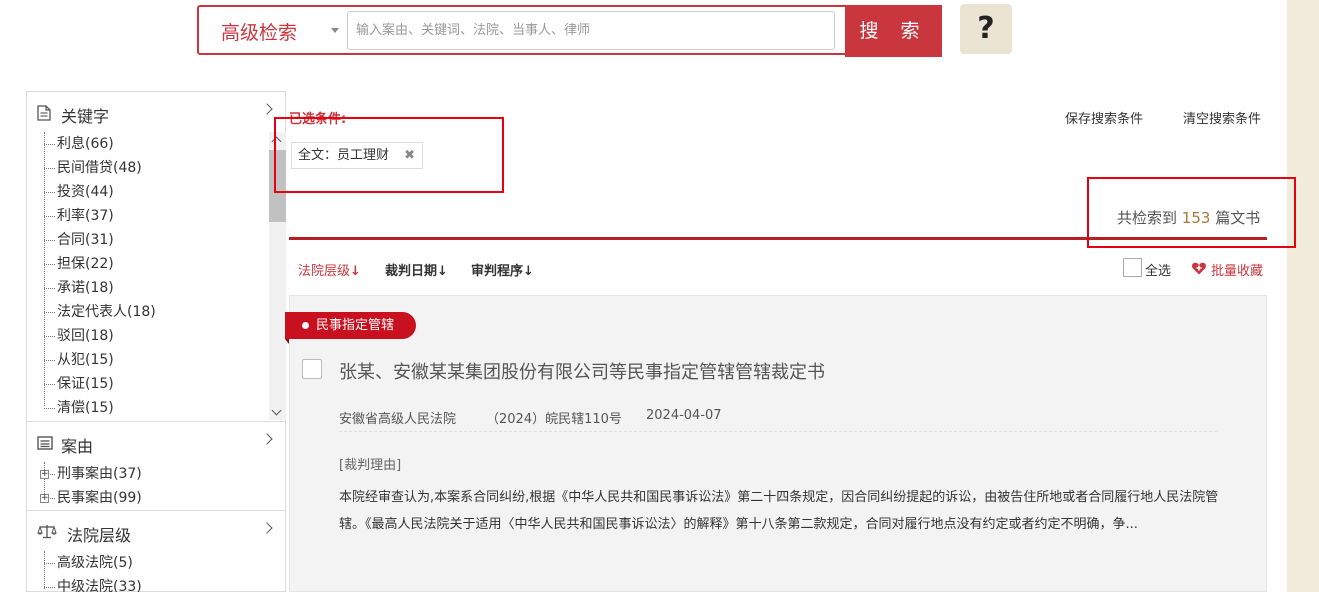  I want to click on cause-item-label: 民事案由(99), so click(99, 498).